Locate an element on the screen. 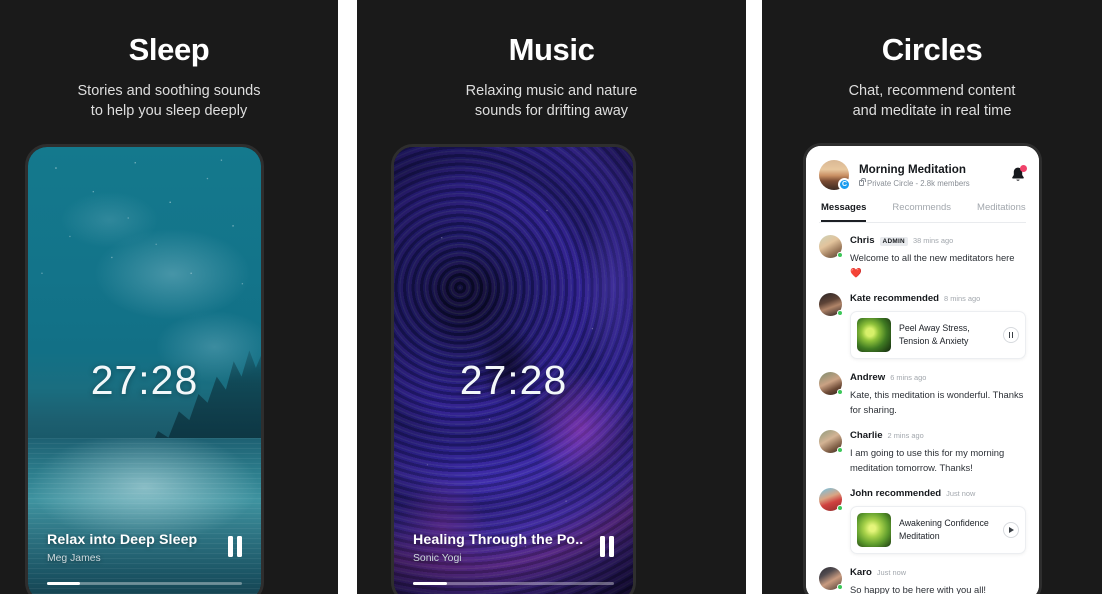  message-text: So happy to be here with you all! is located at coordinates (918, 589).